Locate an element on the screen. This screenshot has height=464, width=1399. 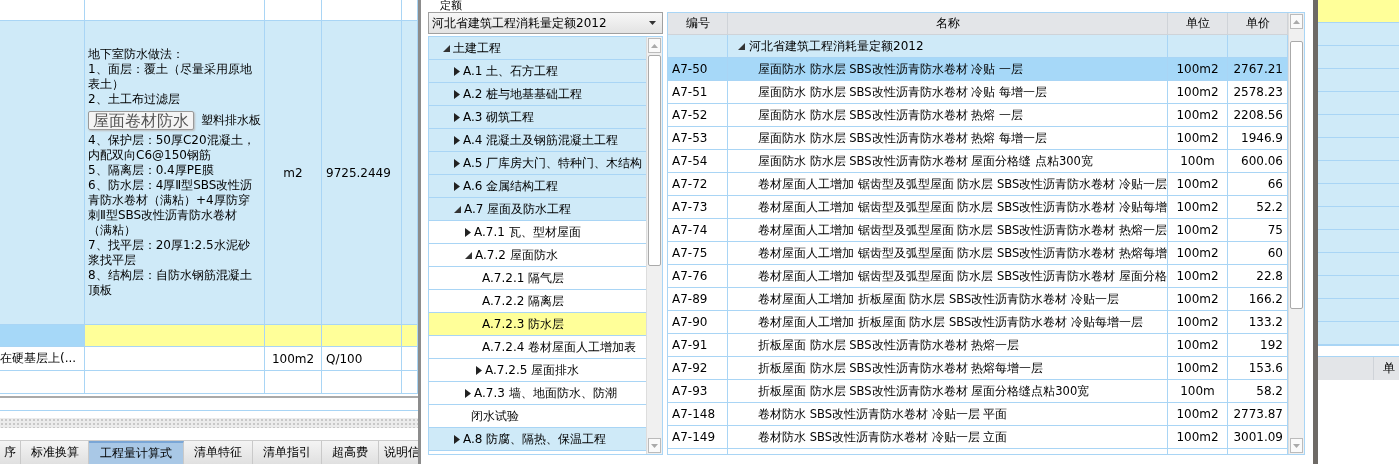
table-row: A7-93 折板屋面 防水层 SBS改性沥青防水卷材 屋面分格缝点粘300宽 100m 58.2 is located at coordinates (978, 391).